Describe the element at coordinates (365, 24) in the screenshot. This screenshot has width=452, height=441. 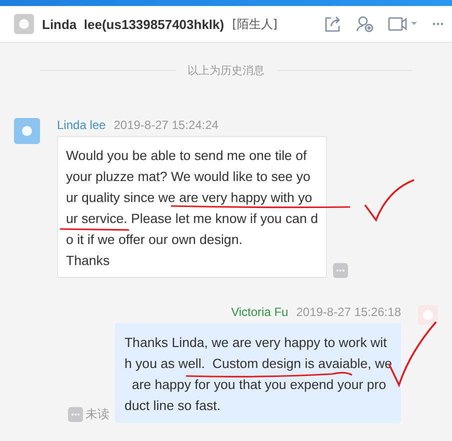
I see `add-user-icon` at that location.